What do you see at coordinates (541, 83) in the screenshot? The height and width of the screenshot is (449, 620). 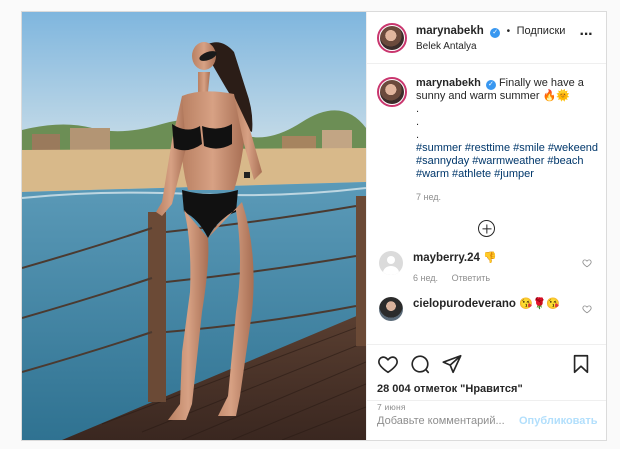 I see `caption-line-1: Finally we have a` at bounding box center [541, 83].